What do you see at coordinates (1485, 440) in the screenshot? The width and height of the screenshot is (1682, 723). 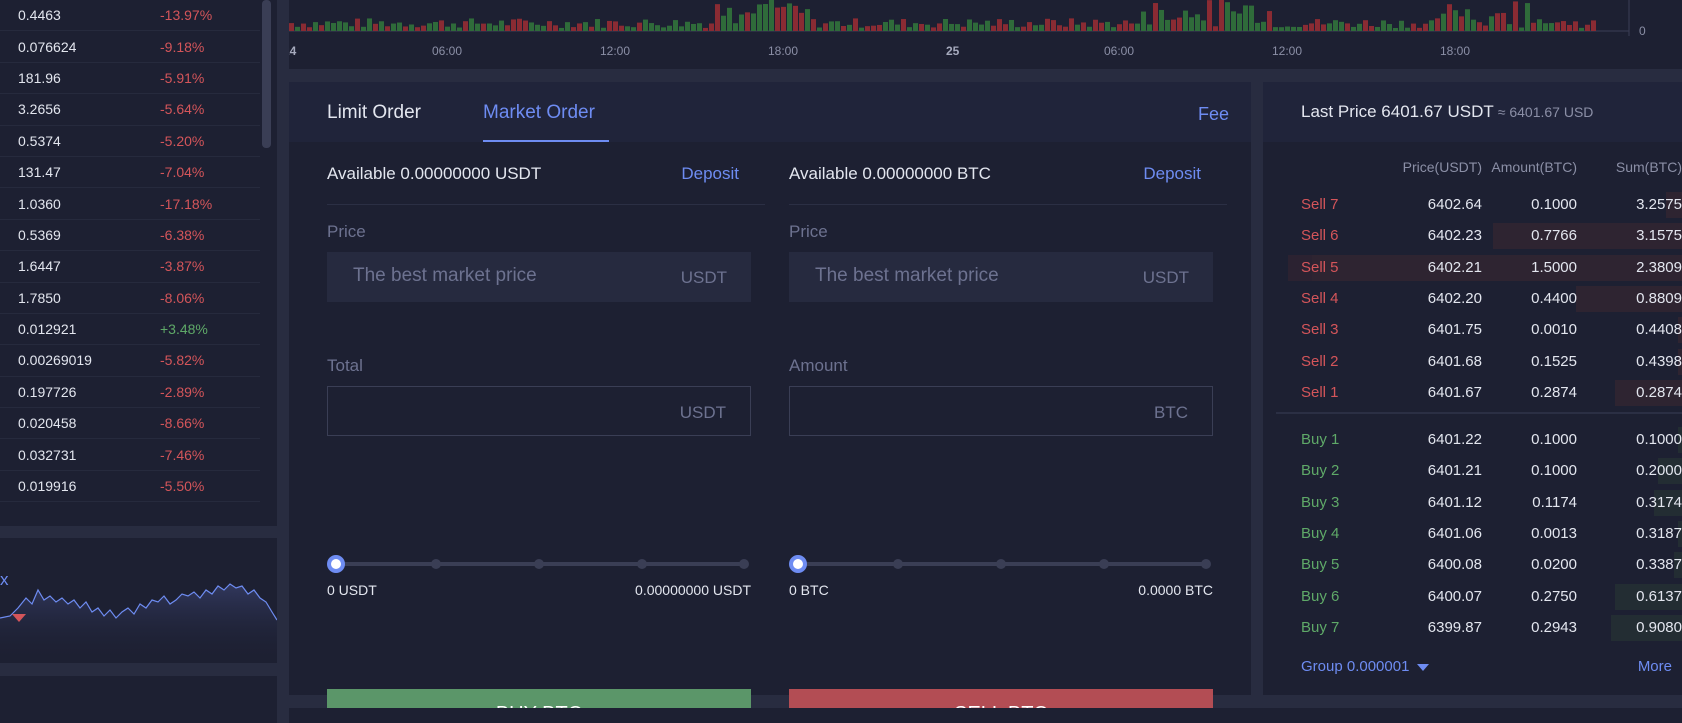 I see `bid-row: Buy 1 6401.22 0.1000 0.1000` at bounding box center [1485, 440].